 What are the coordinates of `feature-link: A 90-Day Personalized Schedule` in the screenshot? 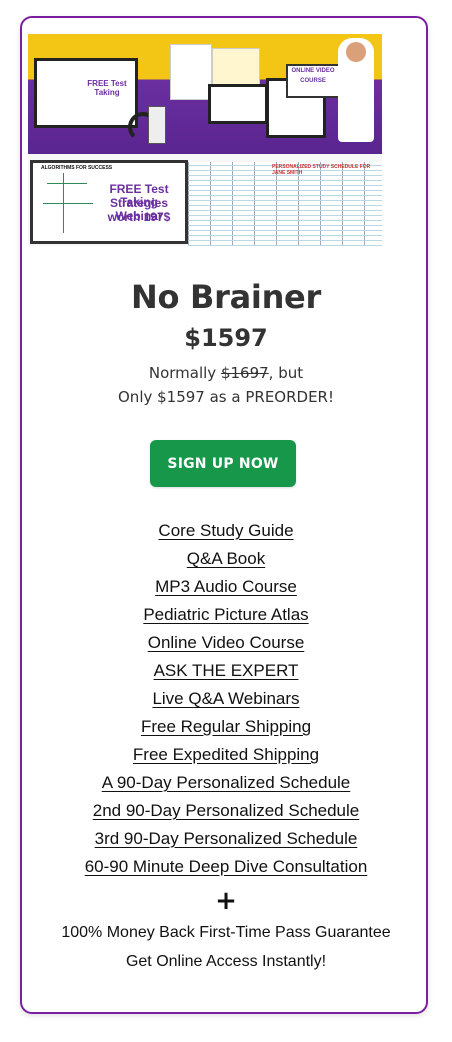 It's located at (226, 782).